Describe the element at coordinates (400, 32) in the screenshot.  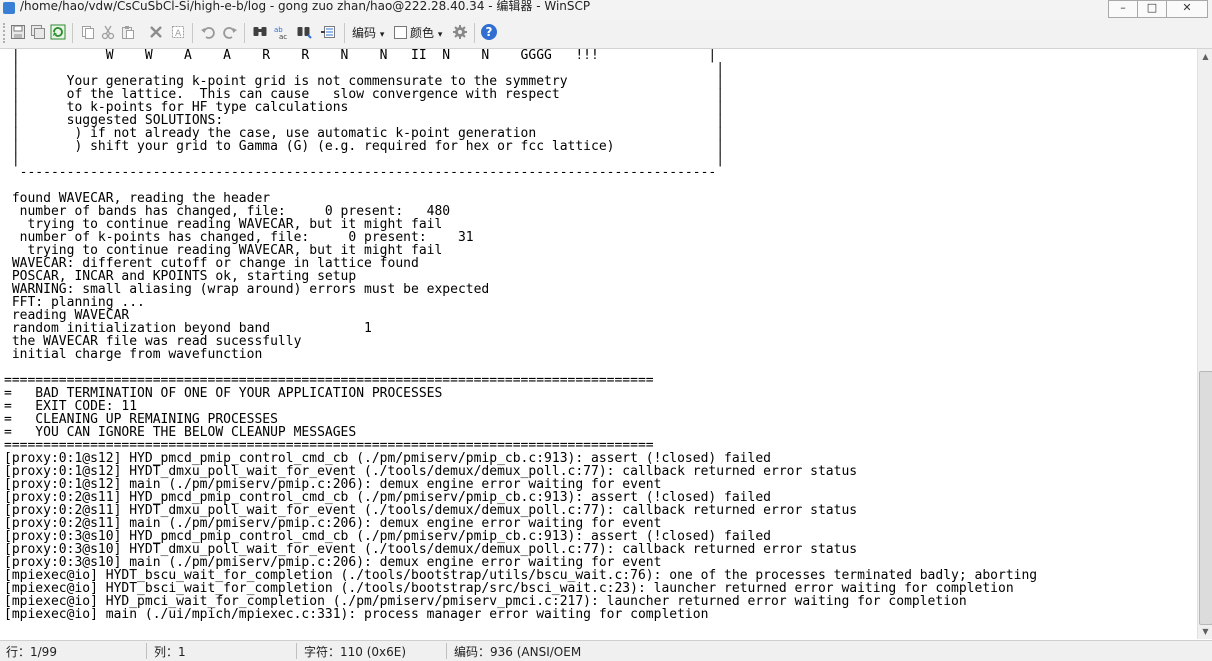
I see `color-checkbox` at that location.